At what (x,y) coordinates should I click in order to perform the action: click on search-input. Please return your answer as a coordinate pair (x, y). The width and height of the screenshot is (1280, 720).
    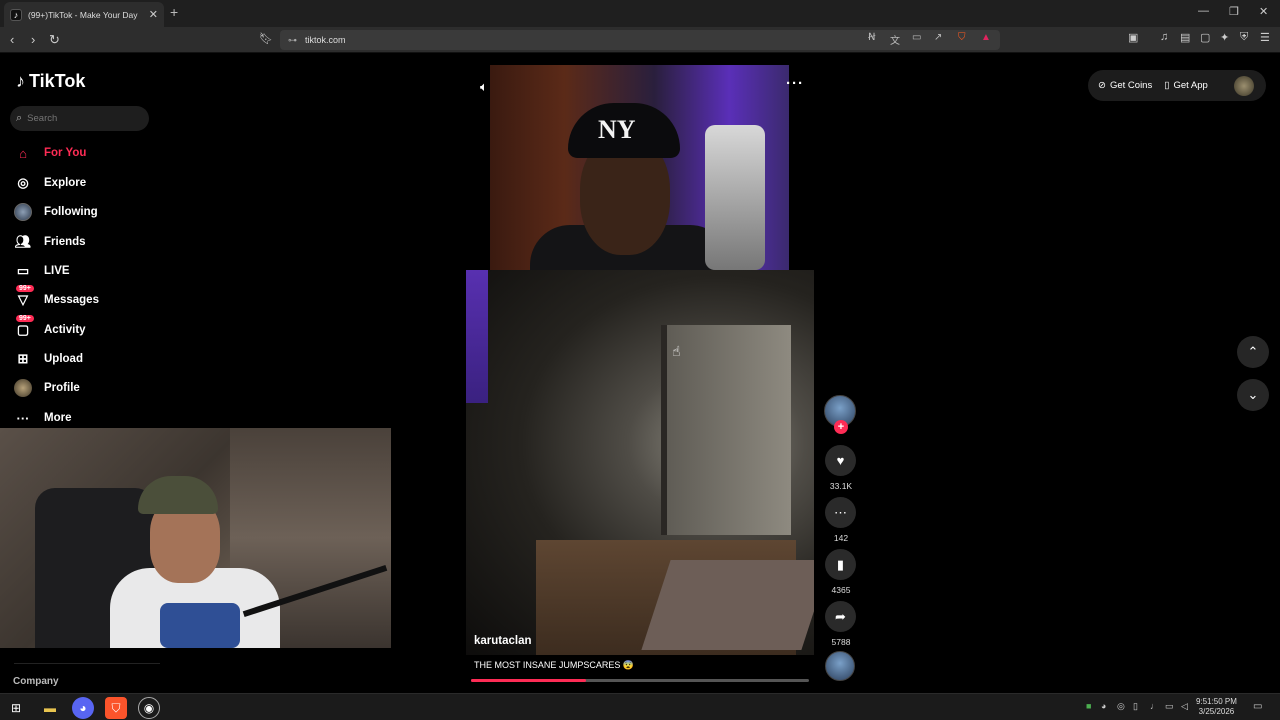
    Looking at the image, I should click on (77, 118).